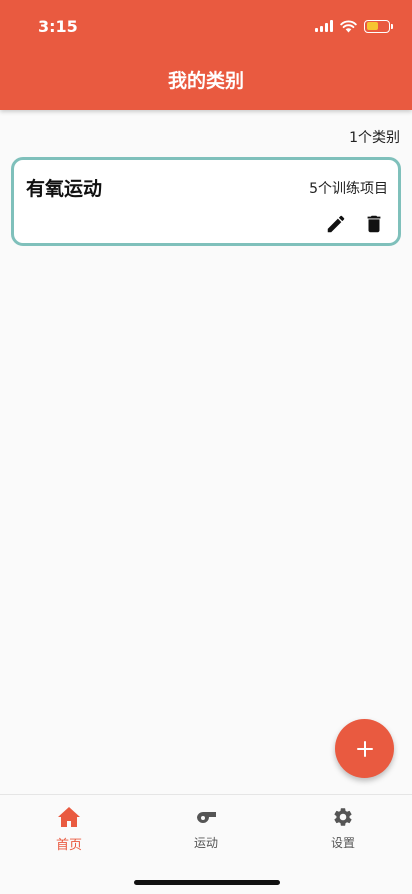 The height and width of the screenshot is (894, 412). What do you see at coordinates (69, 829) in the screenshot?
I see `nav-item-home: 首页` at bounding box center [69, 829].